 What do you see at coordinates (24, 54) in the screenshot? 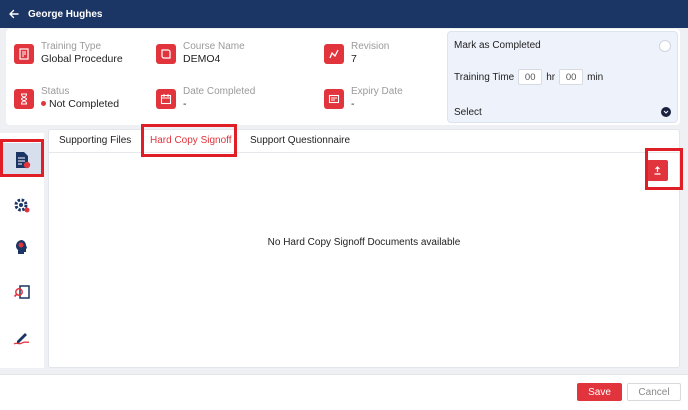
I see `procedure-icon` at bounding box center [24, 54].